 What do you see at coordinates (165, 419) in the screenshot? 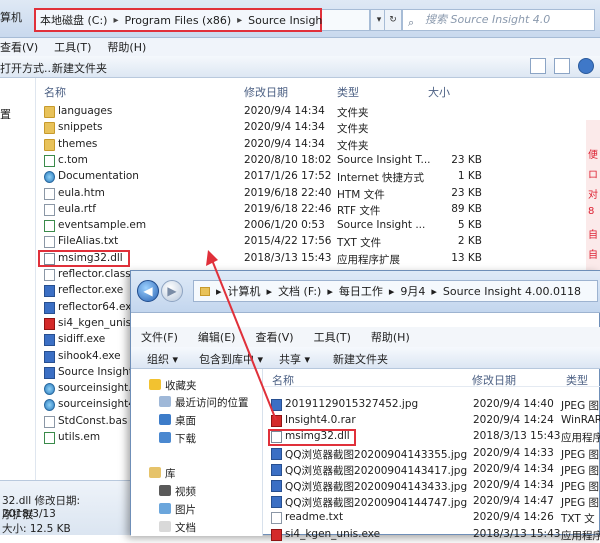
I see `desktop-icon` at bounding box center [165, 419].